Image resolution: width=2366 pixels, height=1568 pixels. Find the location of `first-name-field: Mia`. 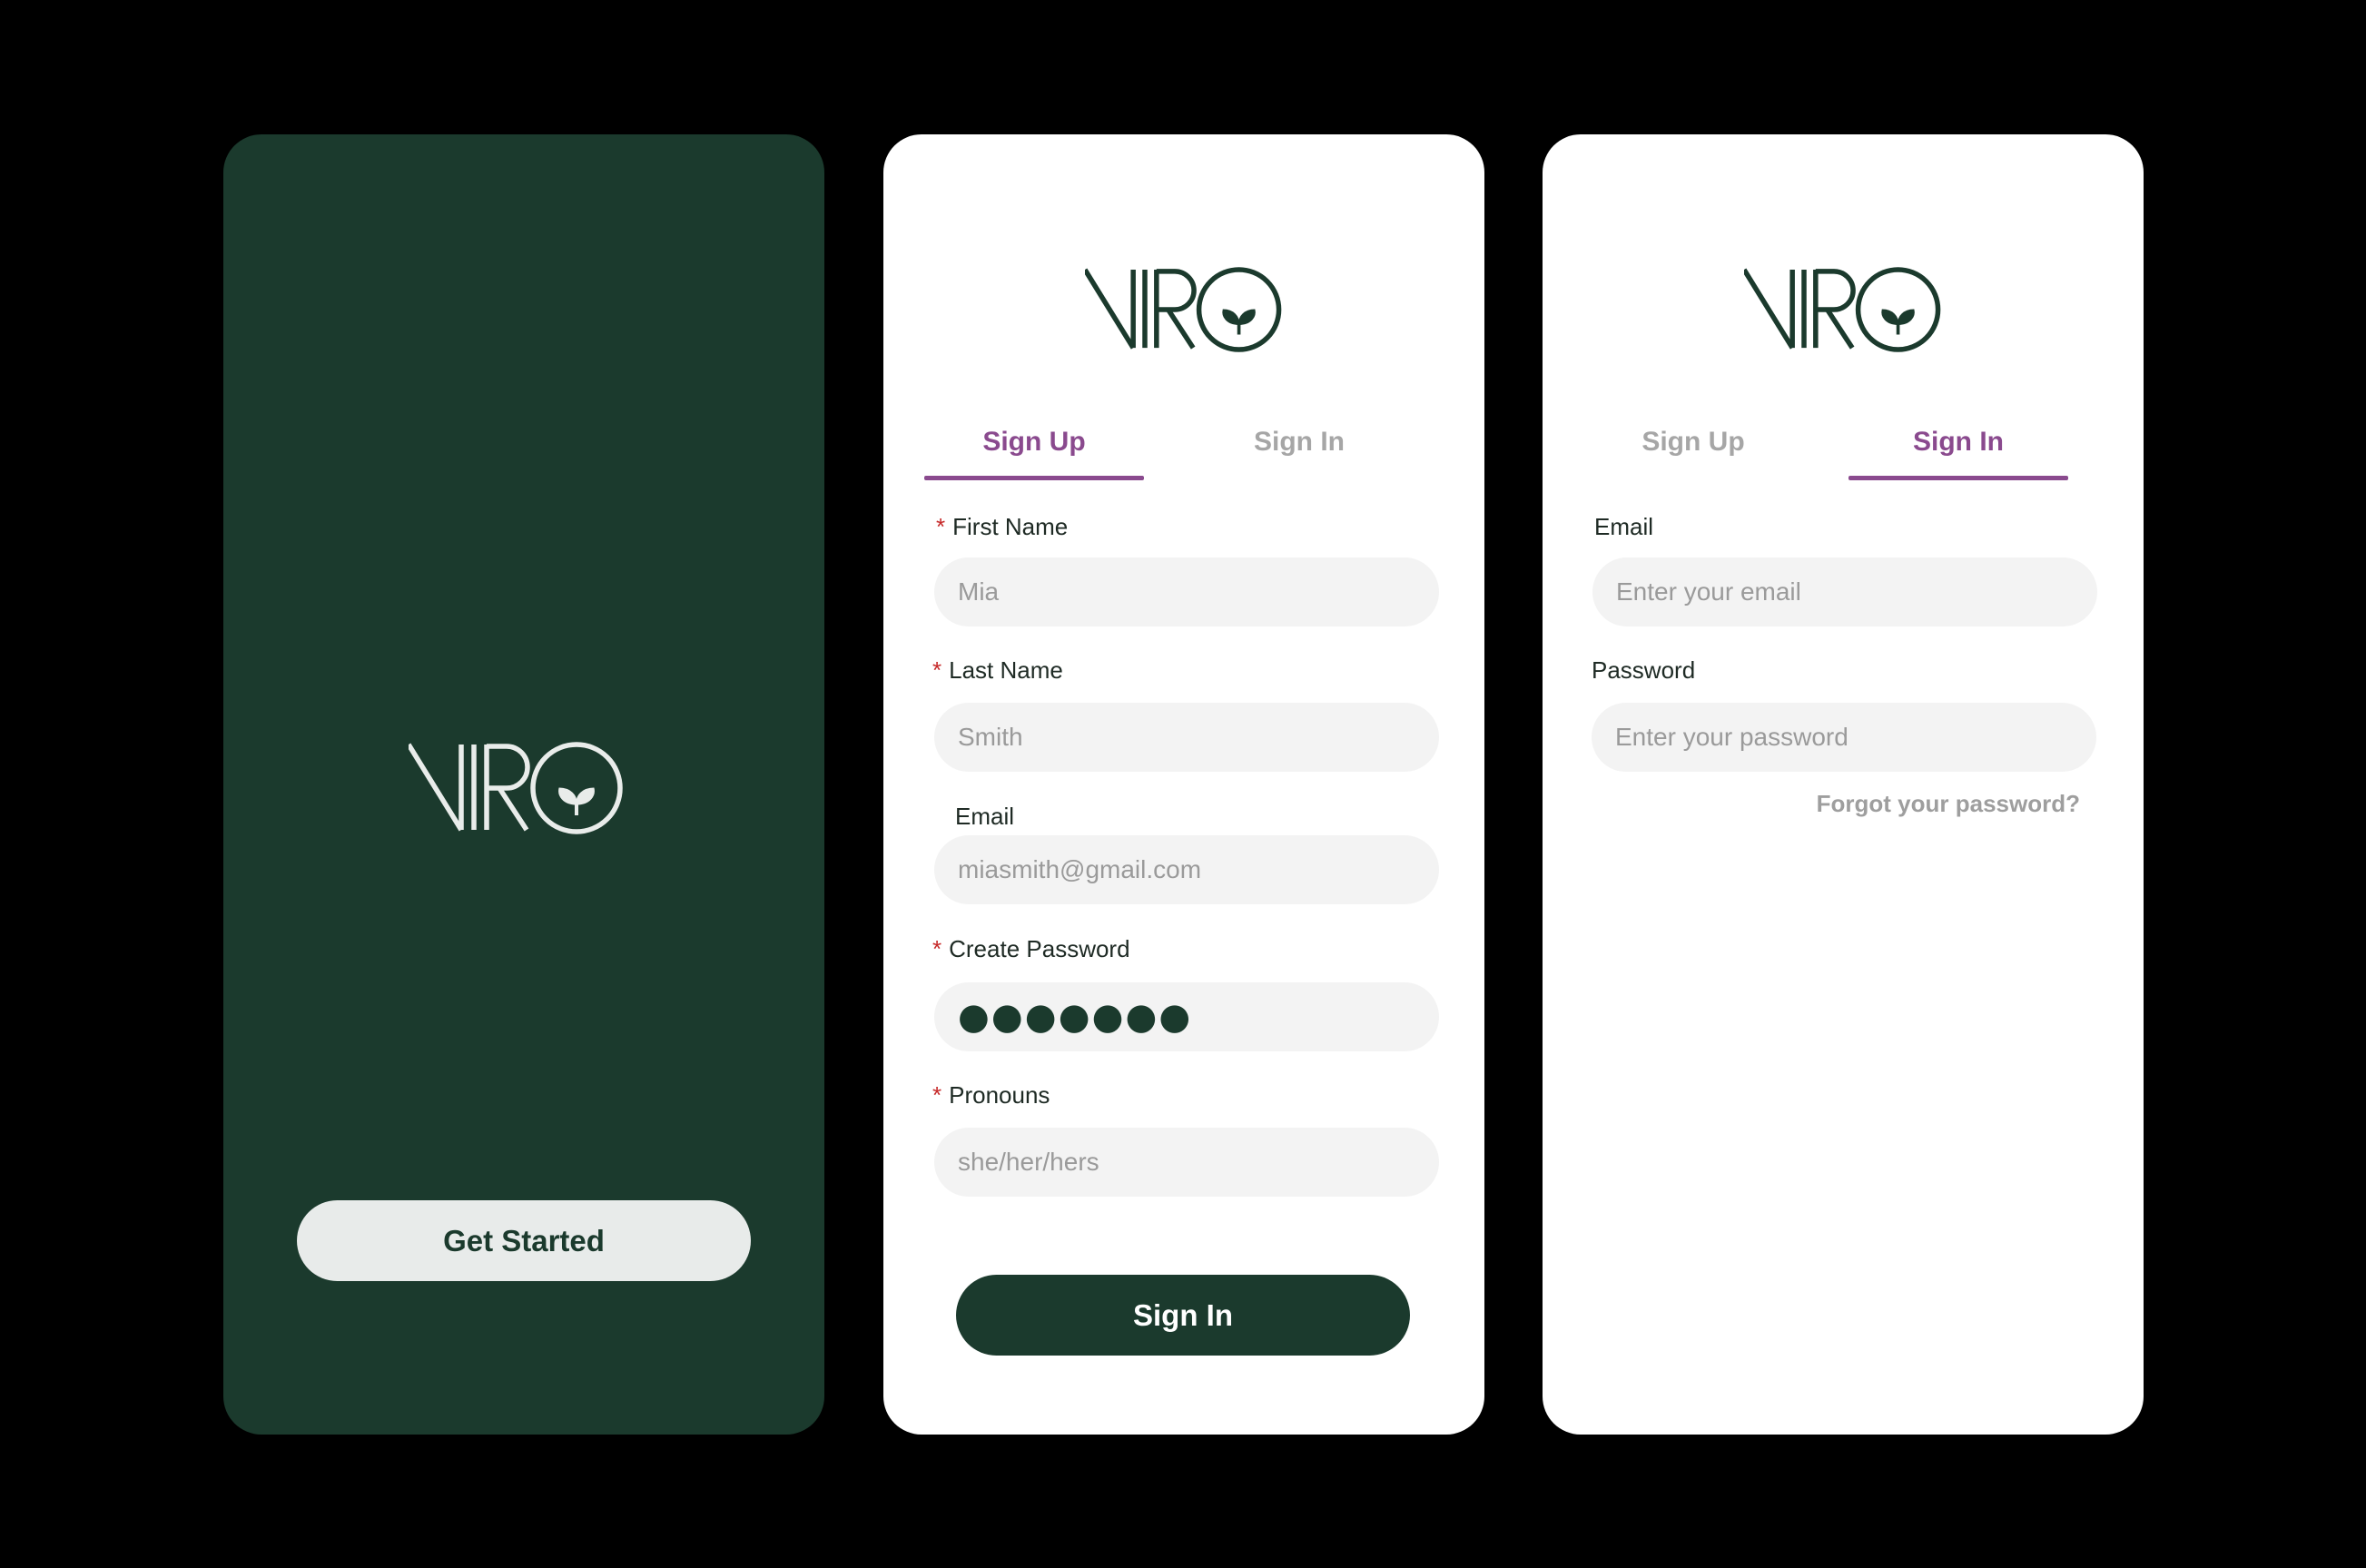

first-name-field: Mia is located at coordinates (1186, 592).